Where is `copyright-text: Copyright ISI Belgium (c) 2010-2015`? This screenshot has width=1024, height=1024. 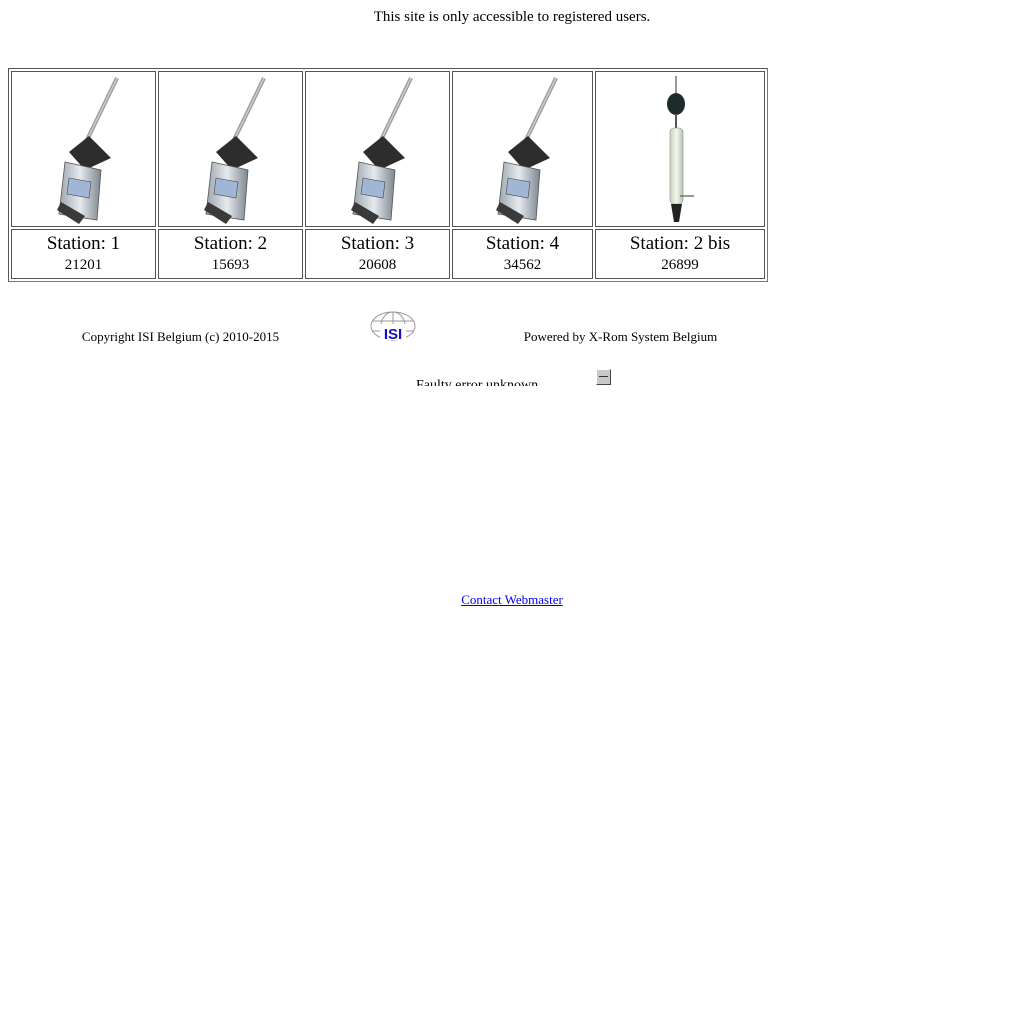
copyright-text: Copyright ISI Belgium (c) 2010-2015 is located at coordinates (180, 336).